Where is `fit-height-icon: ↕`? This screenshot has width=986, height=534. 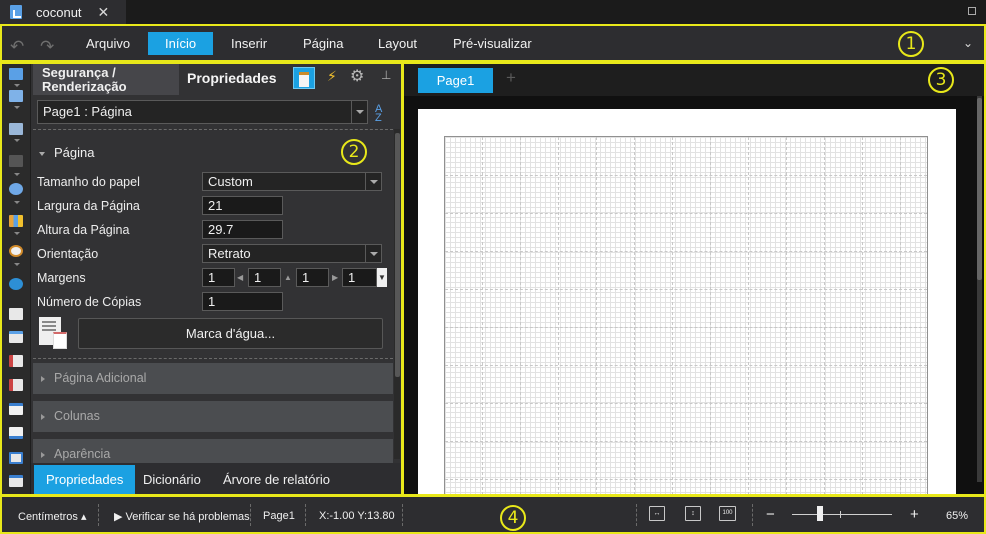
fit-height-icon: ↕ is located at coordinates (693, 513).